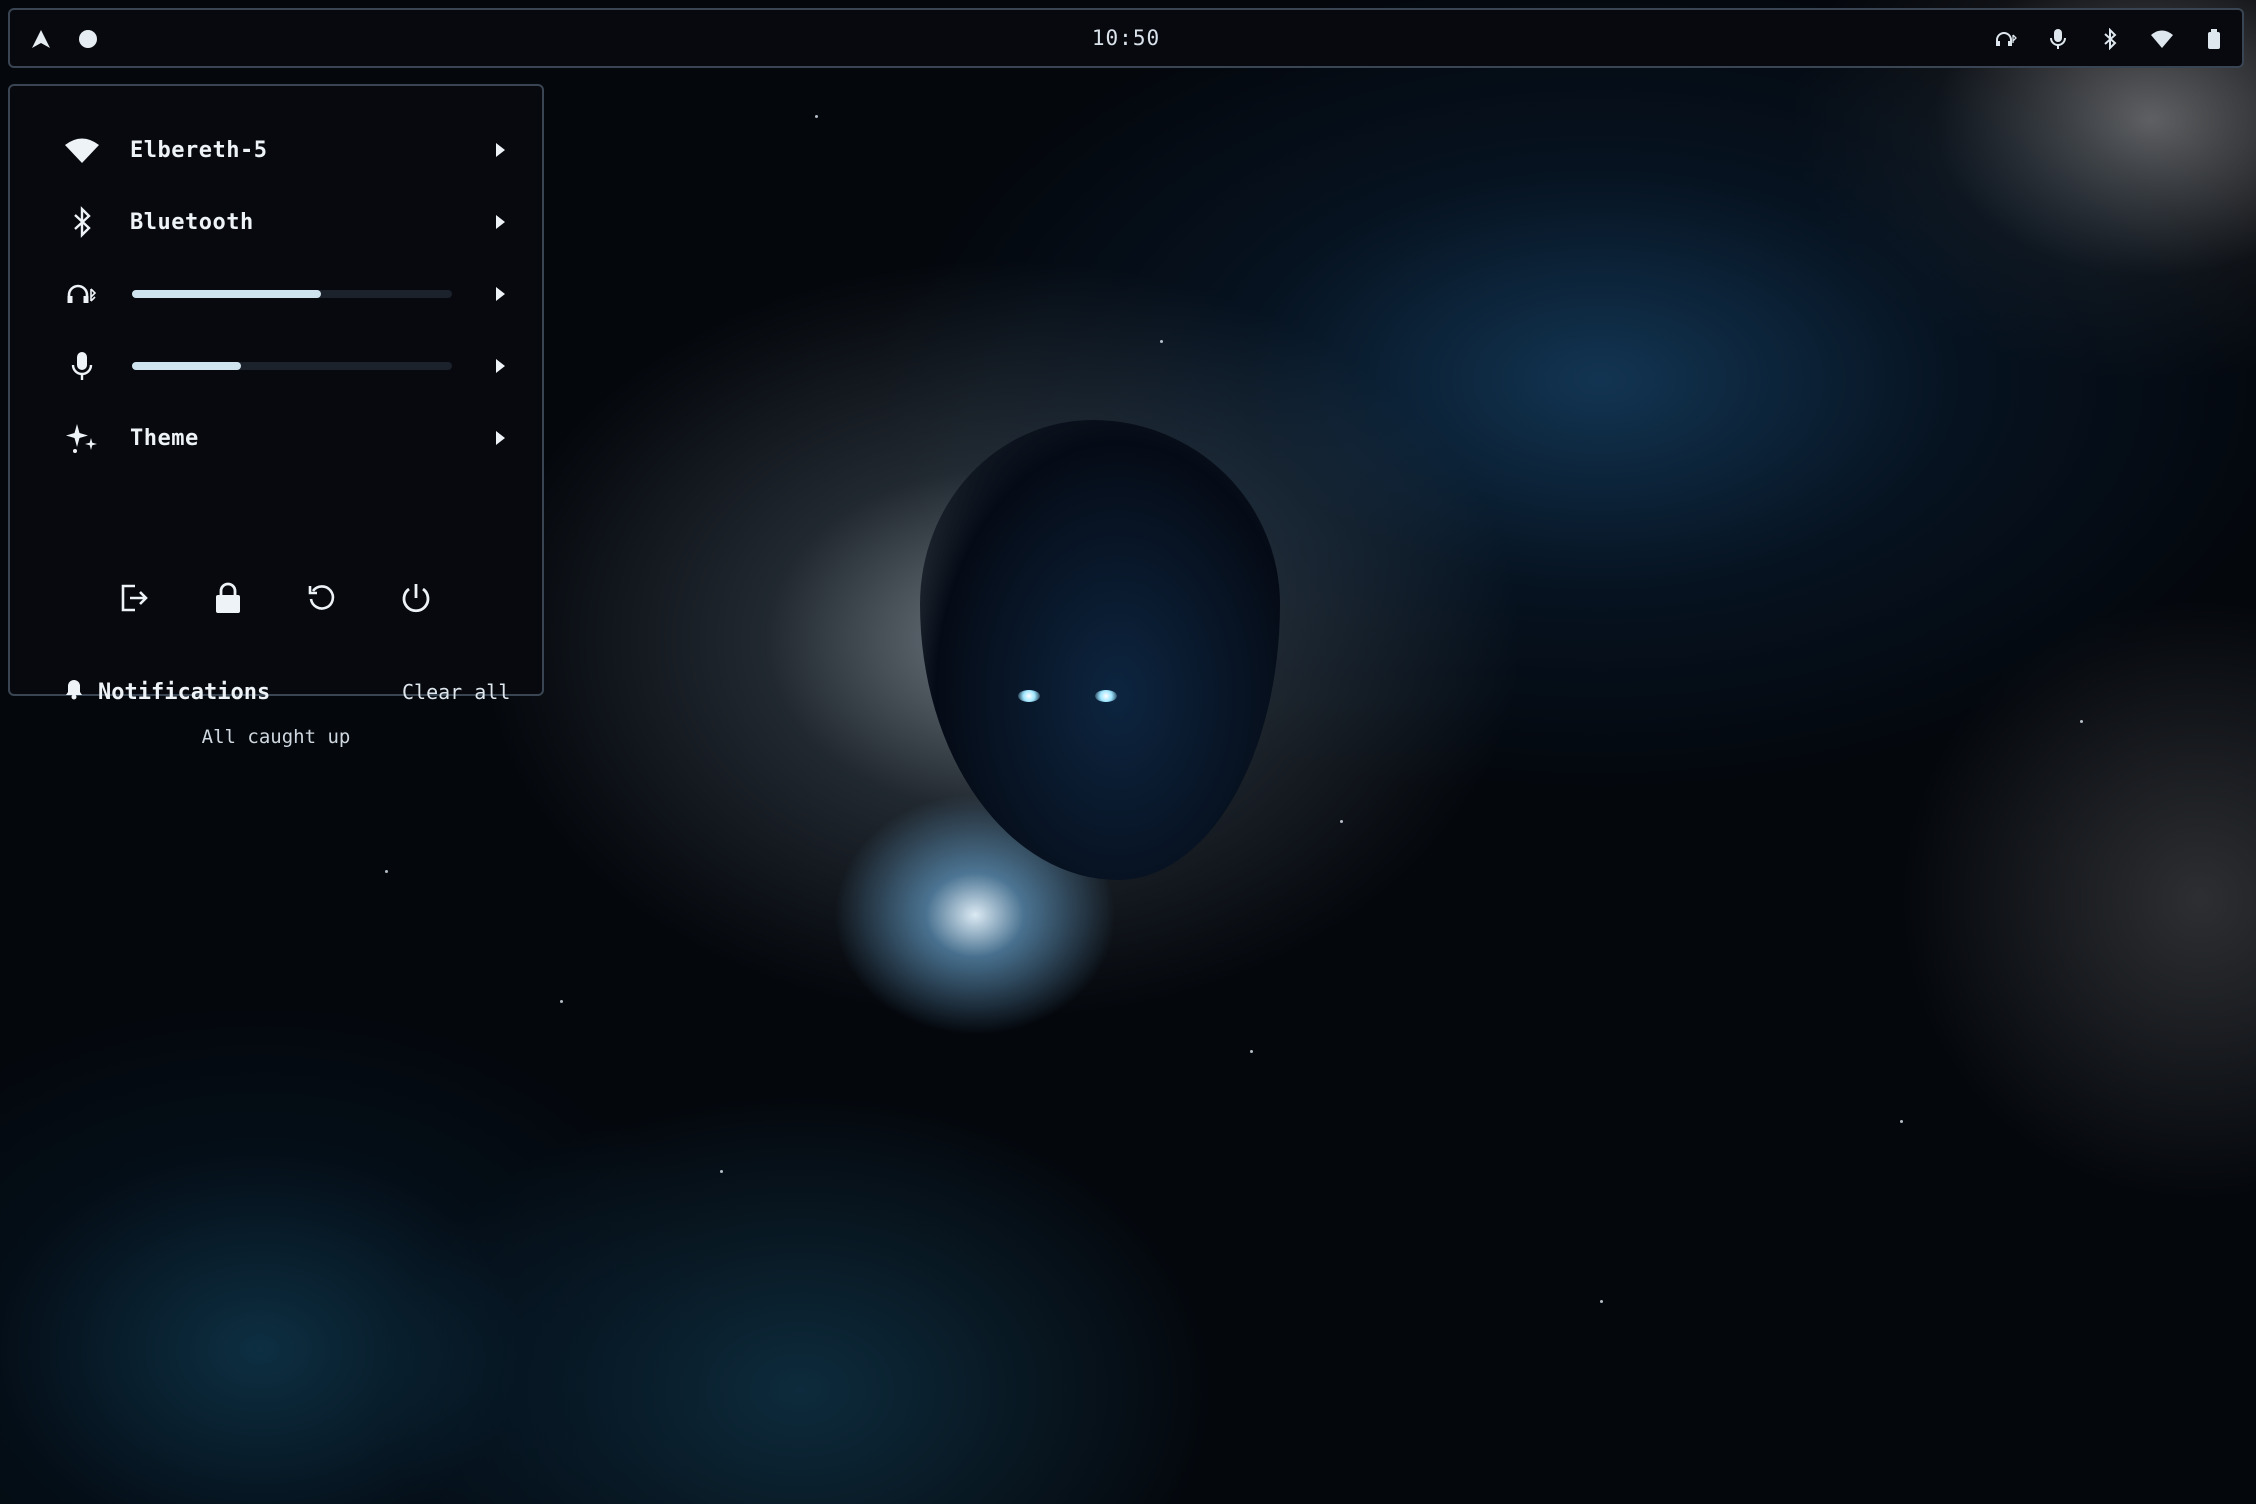 Image resolution: width=2256 pixels, height=1504 pixels. I want to click on bluetooth-label: Bluetooth, so click(192, 222).